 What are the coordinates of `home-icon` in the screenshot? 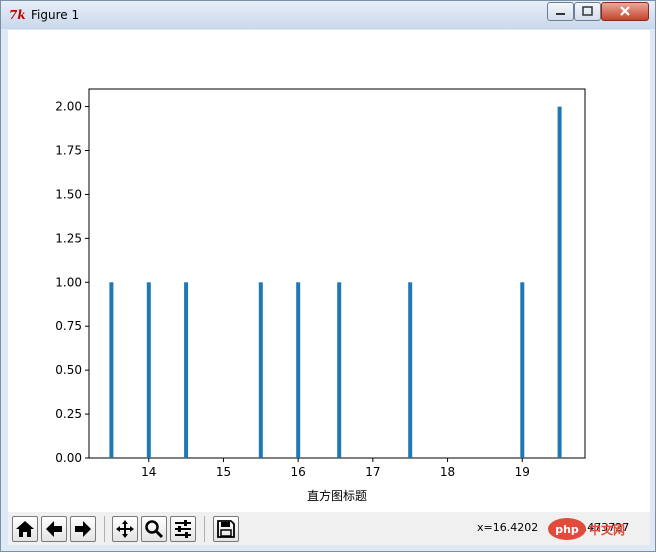 It's located at (25, 529).